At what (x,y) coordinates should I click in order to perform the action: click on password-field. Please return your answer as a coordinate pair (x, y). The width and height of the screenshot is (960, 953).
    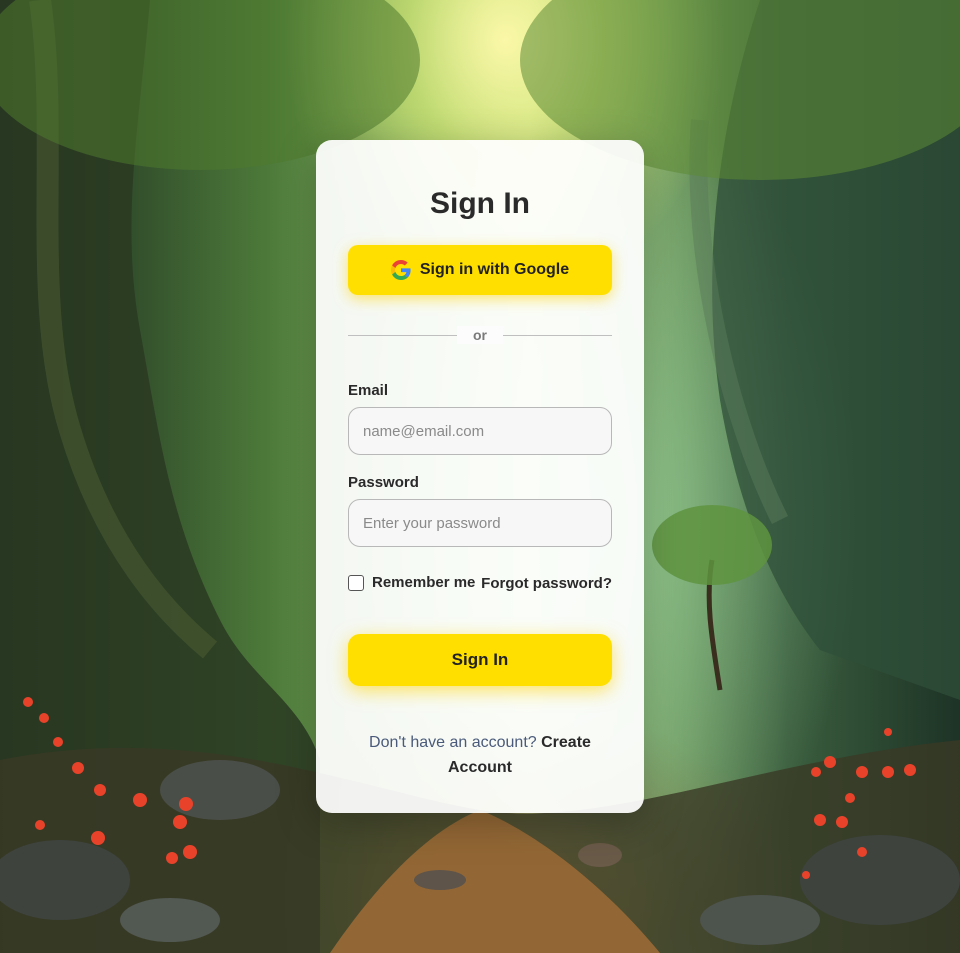
    Looking at the image, I should click on (480, 523).